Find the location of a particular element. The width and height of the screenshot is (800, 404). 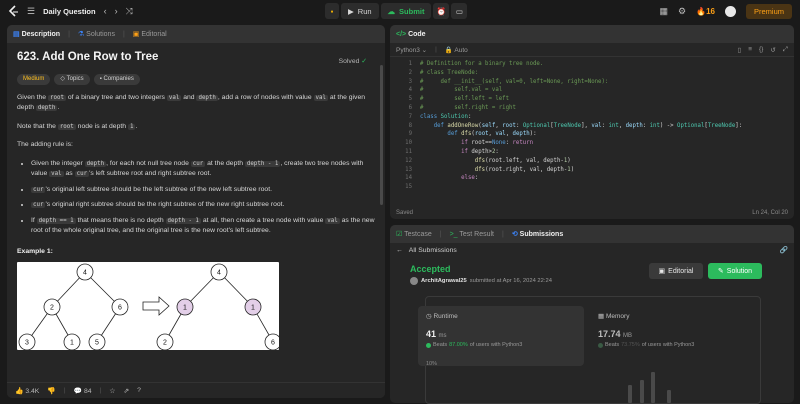

solution-button: ✎ Solution is located at coordinates (735, 271).